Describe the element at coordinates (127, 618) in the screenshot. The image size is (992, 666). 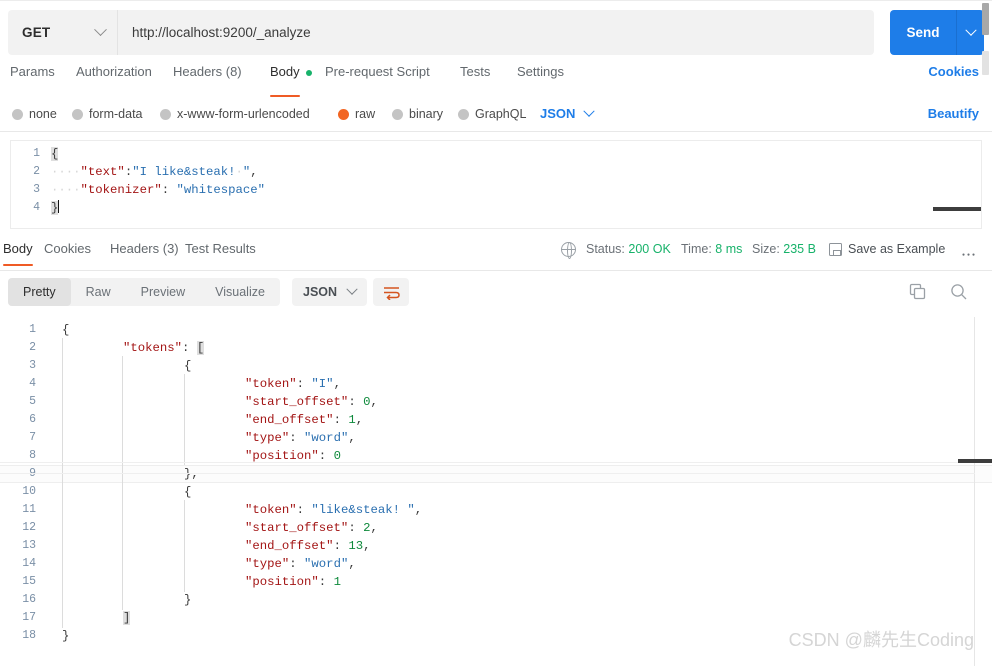
I see `code-token-group: ]` at that location.